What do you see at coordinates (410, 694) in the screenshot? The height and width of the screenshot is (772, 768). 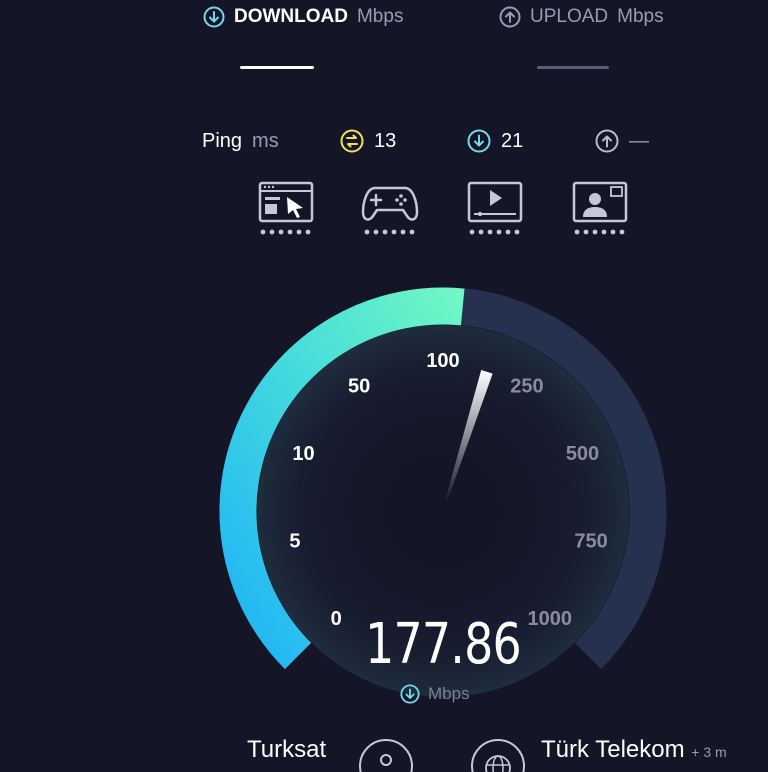 I see `download-arrow-icon` at bounding box center [410, 694].